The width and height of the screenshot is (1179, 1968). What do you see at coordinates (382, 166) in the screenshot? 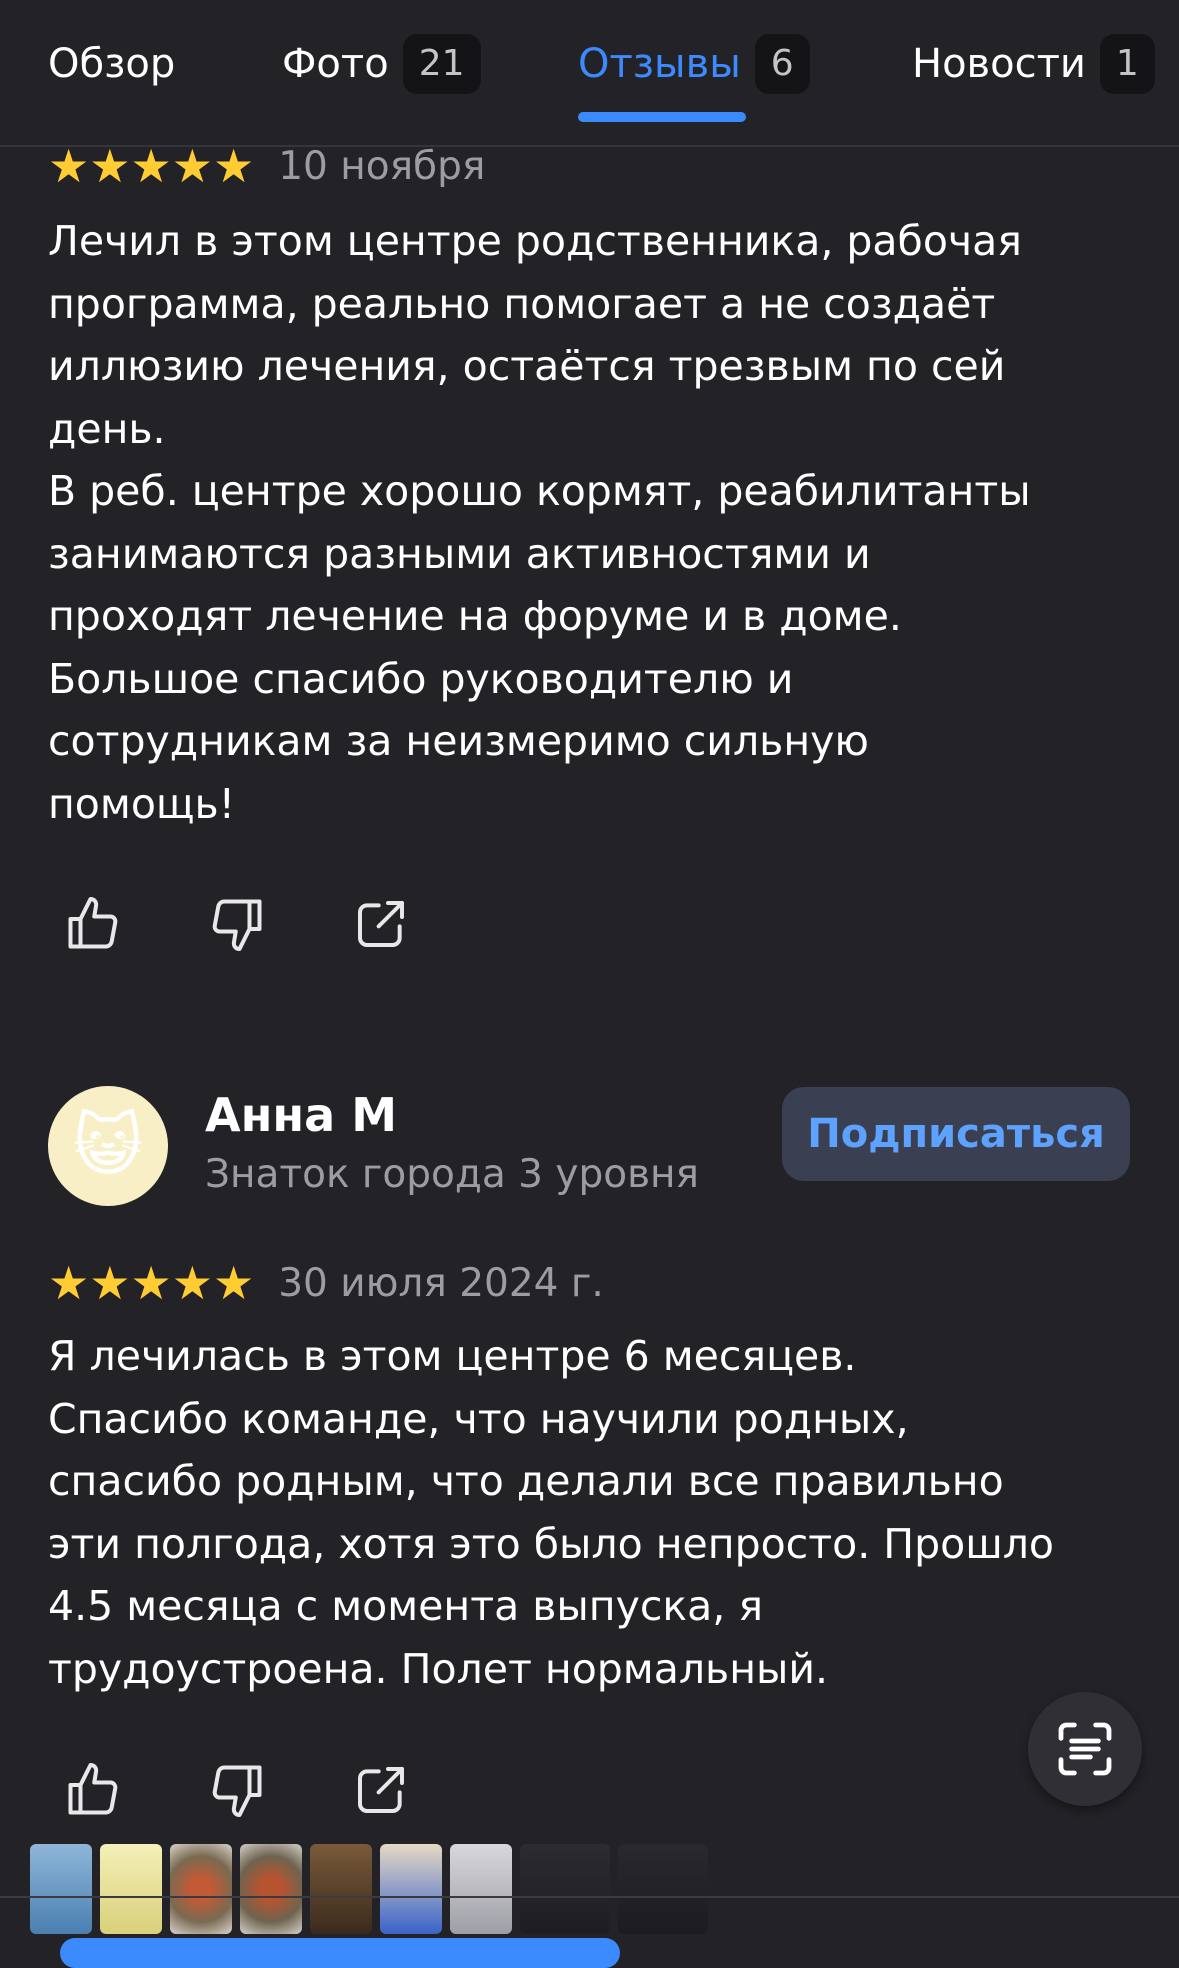
I see `review-date: 10 ноября` at bounding box center [382, 166].